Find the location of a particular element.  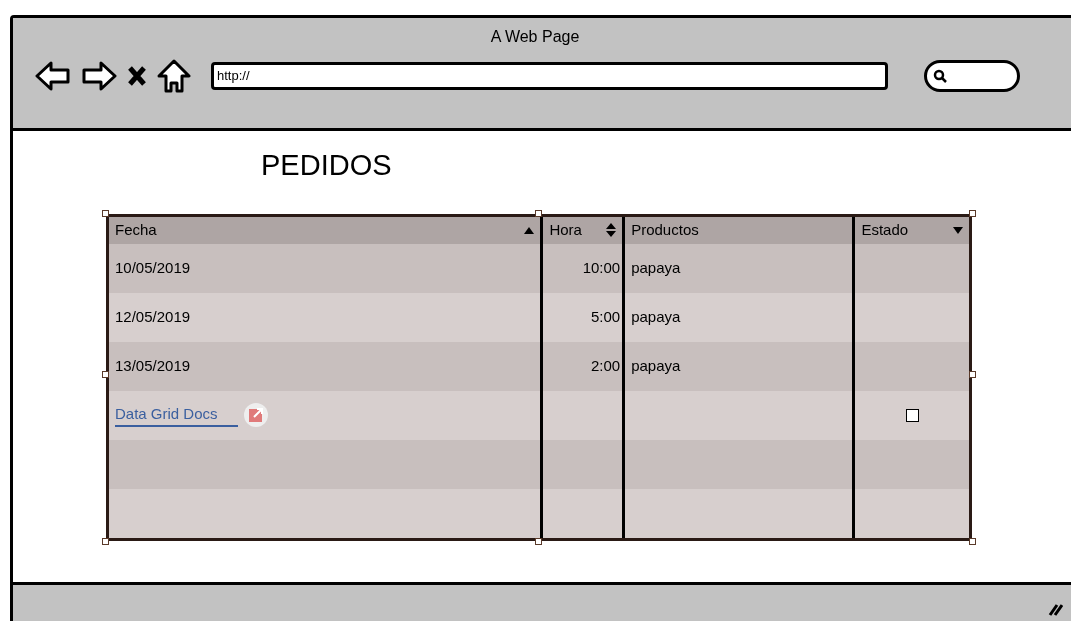

home-icon is located at coordinates (174, 76).